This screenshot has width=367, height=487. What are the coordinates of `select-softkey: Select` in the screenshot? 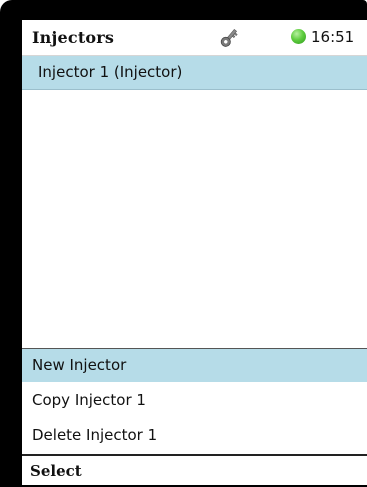 It's located at (56, 471).